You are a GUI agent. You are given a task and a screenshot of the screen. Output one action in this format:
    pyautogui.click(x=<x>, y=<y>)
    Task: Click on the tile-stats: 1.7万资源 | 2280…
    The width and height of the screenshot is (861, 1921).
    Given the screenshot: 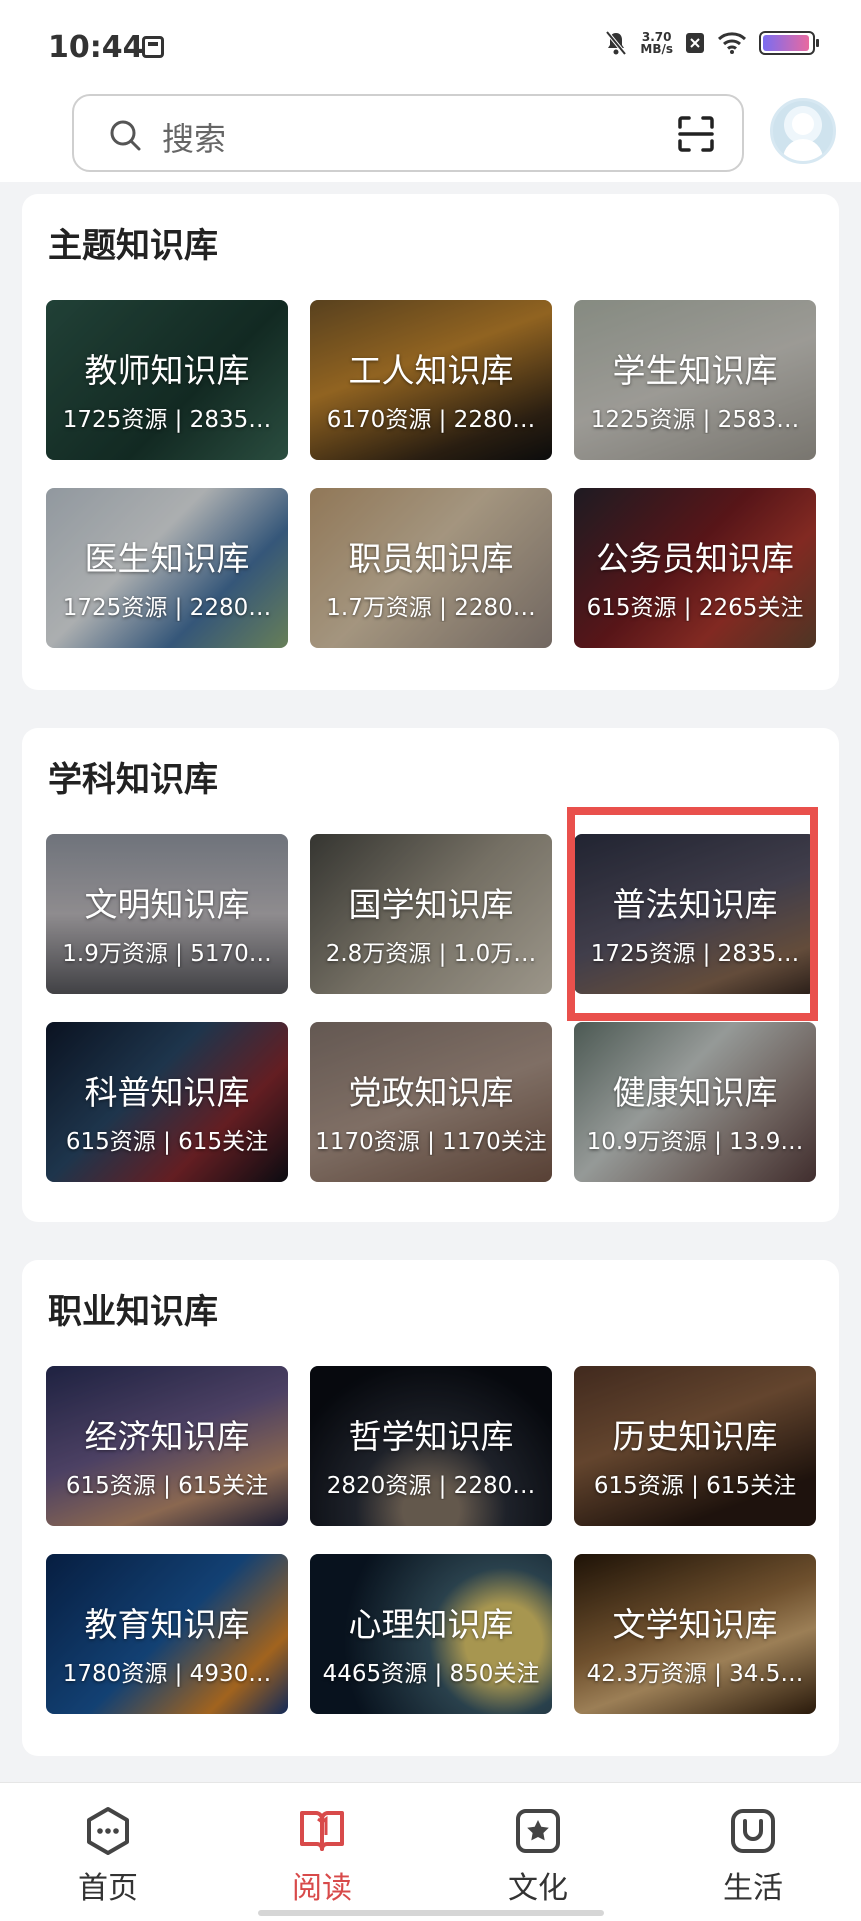 What is the action you would take?
    pyautogui.click(x=431, y=608)
    